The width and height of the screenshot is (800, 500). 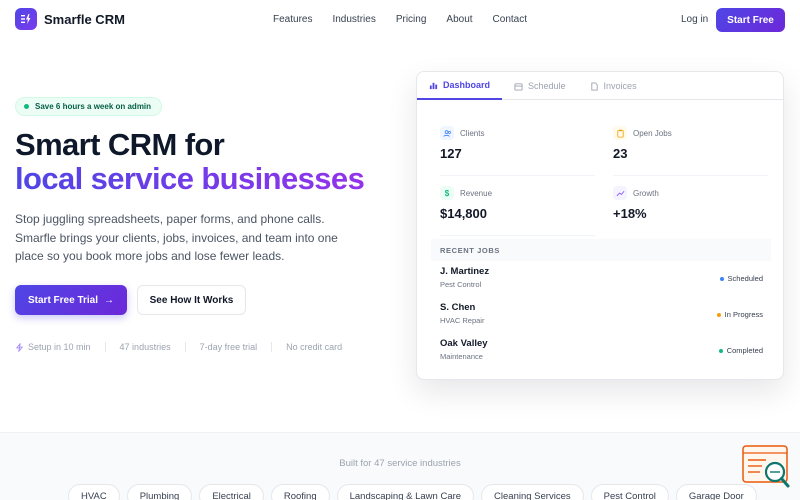 What do you see at coordinates (652, 133) in the screenshot?
I see `metric-open-jobs-label: Open Jobs` at bounding box center [652, 133].